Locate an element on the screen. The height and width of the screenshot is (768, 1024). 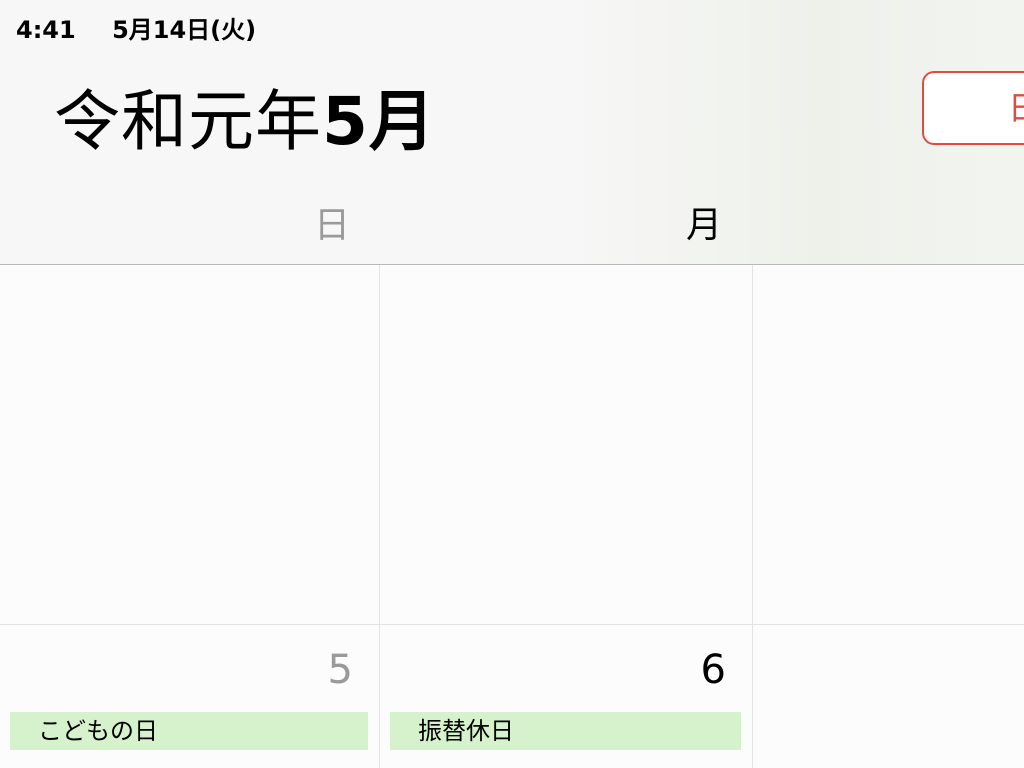
event-kodomo-no-hi: こどもの日 is located at coordinates (189, 731).